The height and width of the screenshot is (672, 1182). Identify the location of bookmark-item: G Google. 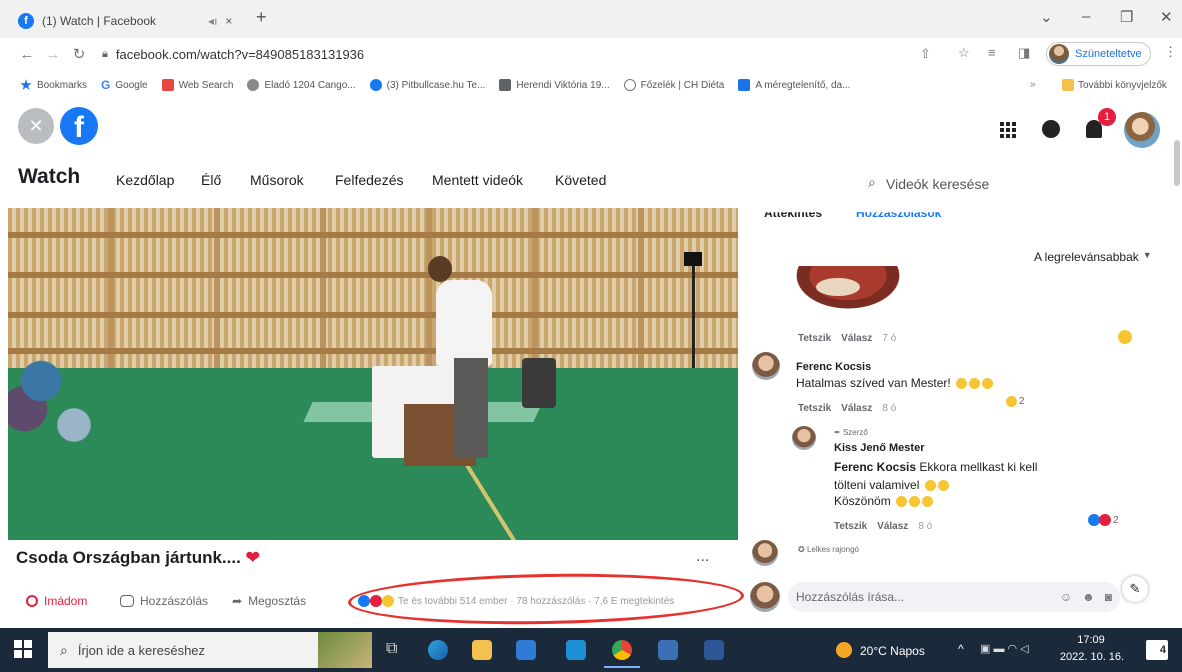
(124, 85).